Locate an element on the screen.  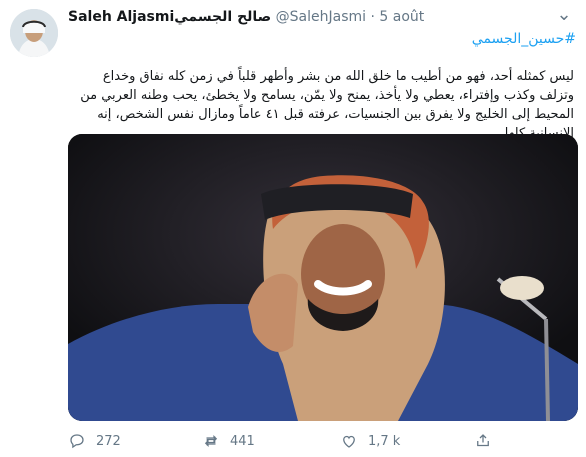
tweet-actions: 272 441 1,7 k is located at coordinates (323, 441).